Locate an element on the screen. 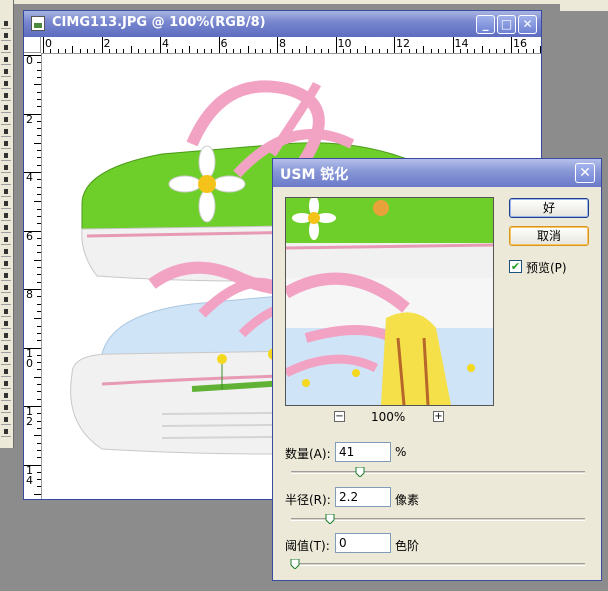 Image resolution: width=608 pixels, height=591 pixels. zoom-in-button: + is located at coordinates (438, 416).